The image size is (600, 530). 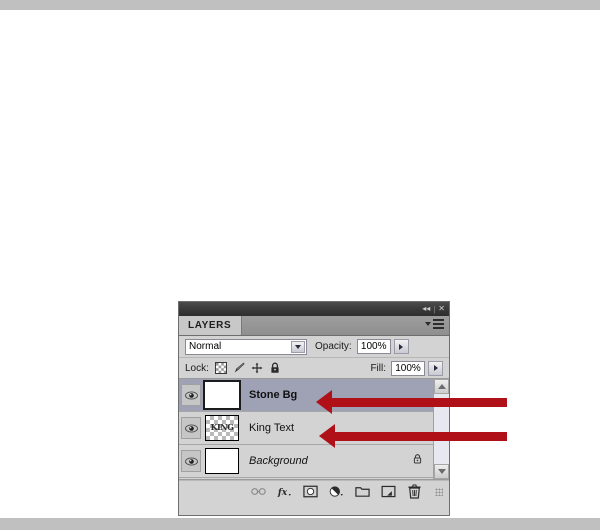 I want to click on chevron-down-icon, so click(x=298, y=346).